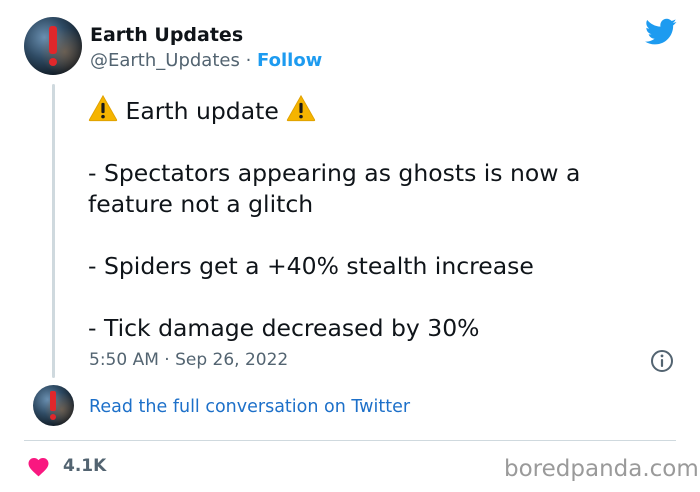 This screenshot has width=700, height=492. What do you see at coordinates (53, 231) in the screenshot?
I see `thread-line` at bounding box center [53, 231].